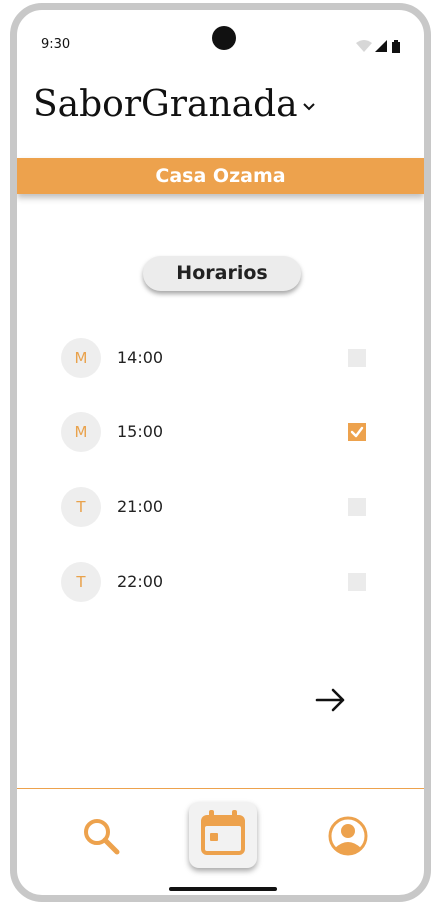 Image resolution: width=448 pixels, height=908 pixels. I want to click on slot-time: 21:00, so click(140, 506).